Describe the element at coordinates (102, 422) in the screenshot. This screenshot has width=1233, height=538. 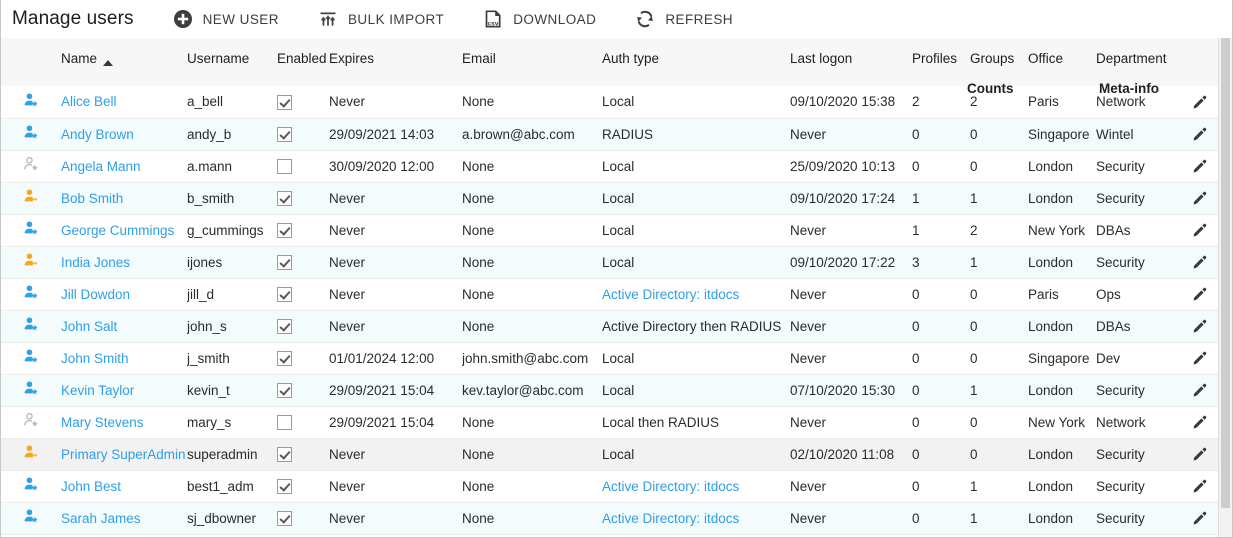
I see `user-name-link: Mary Stevens` at that location.